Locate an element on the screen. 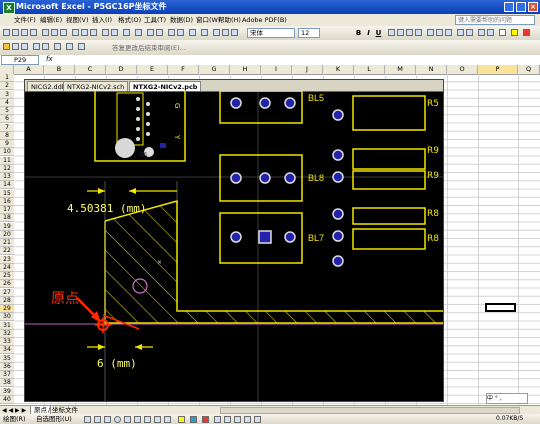 The image size is (540, 424). close-icon: × is located at coordinates (533, 7).